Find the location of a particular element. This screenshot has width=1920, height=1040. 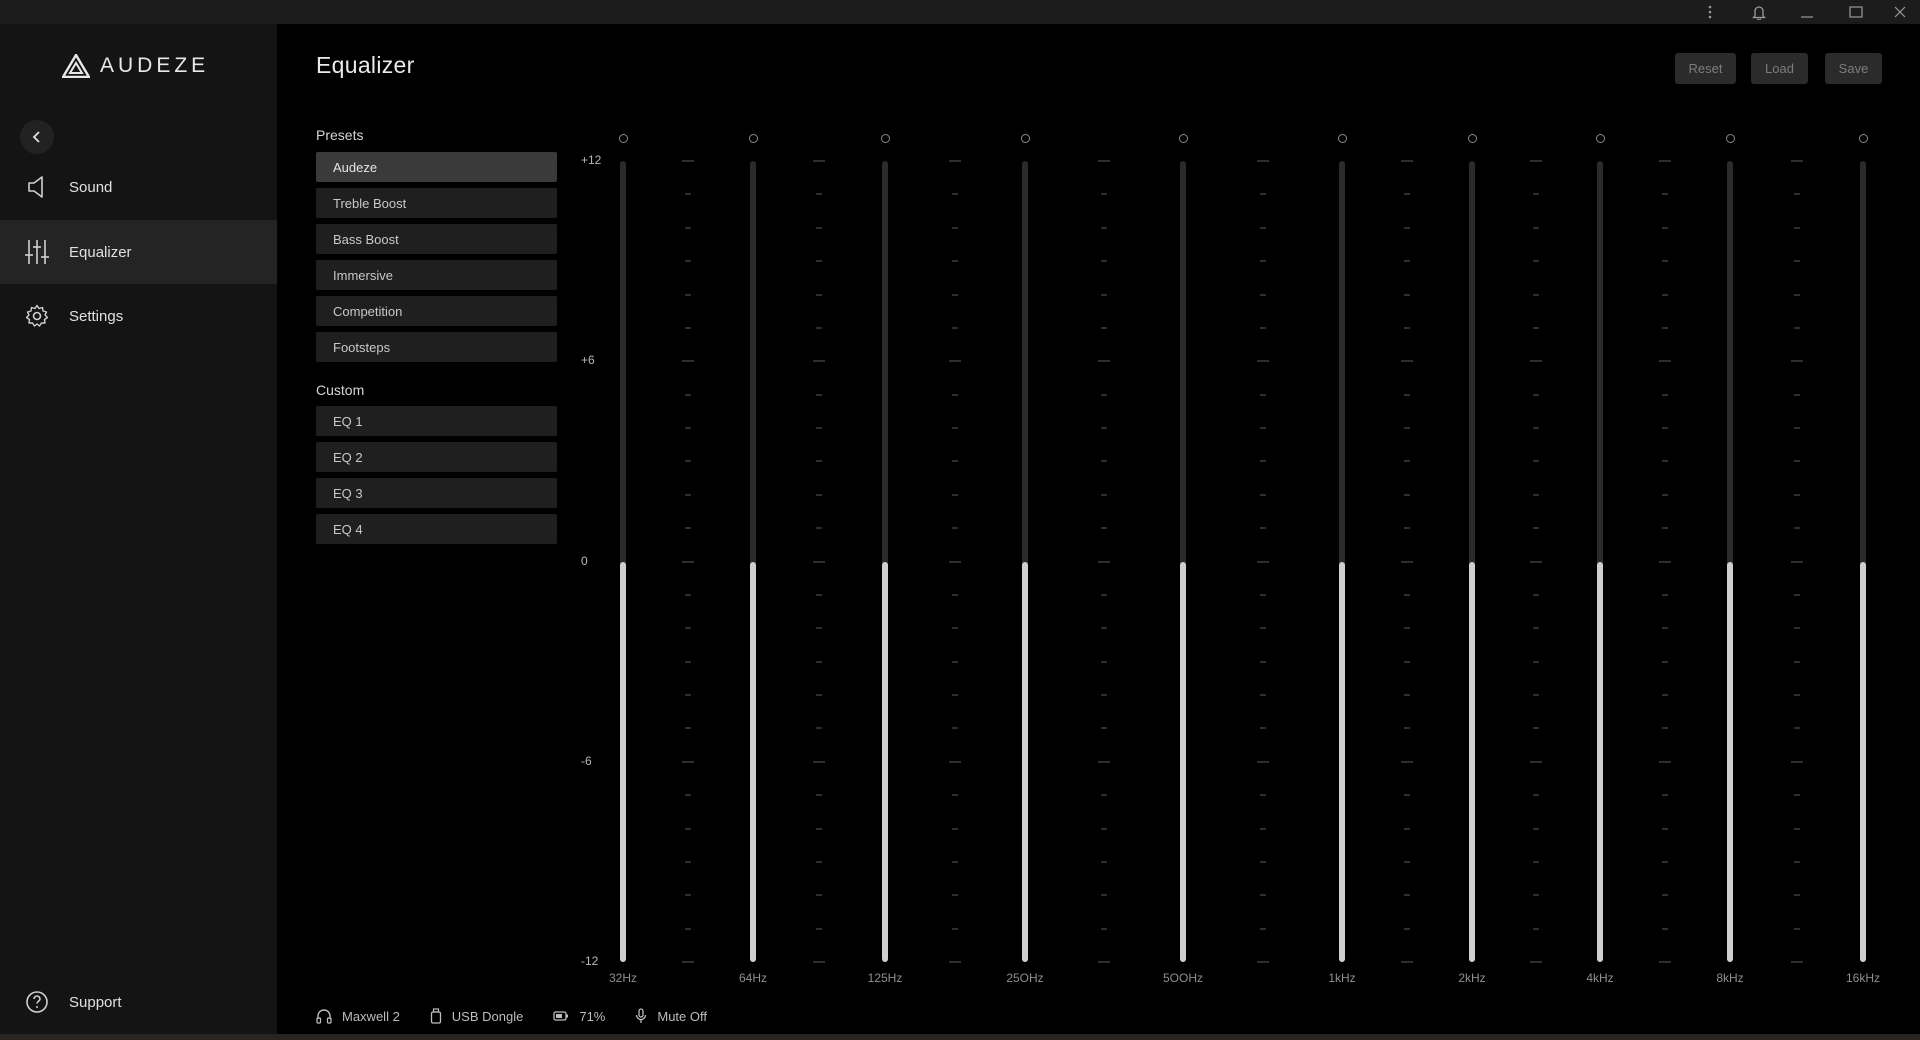

bell-icon is located at coordinates (1759, 12).